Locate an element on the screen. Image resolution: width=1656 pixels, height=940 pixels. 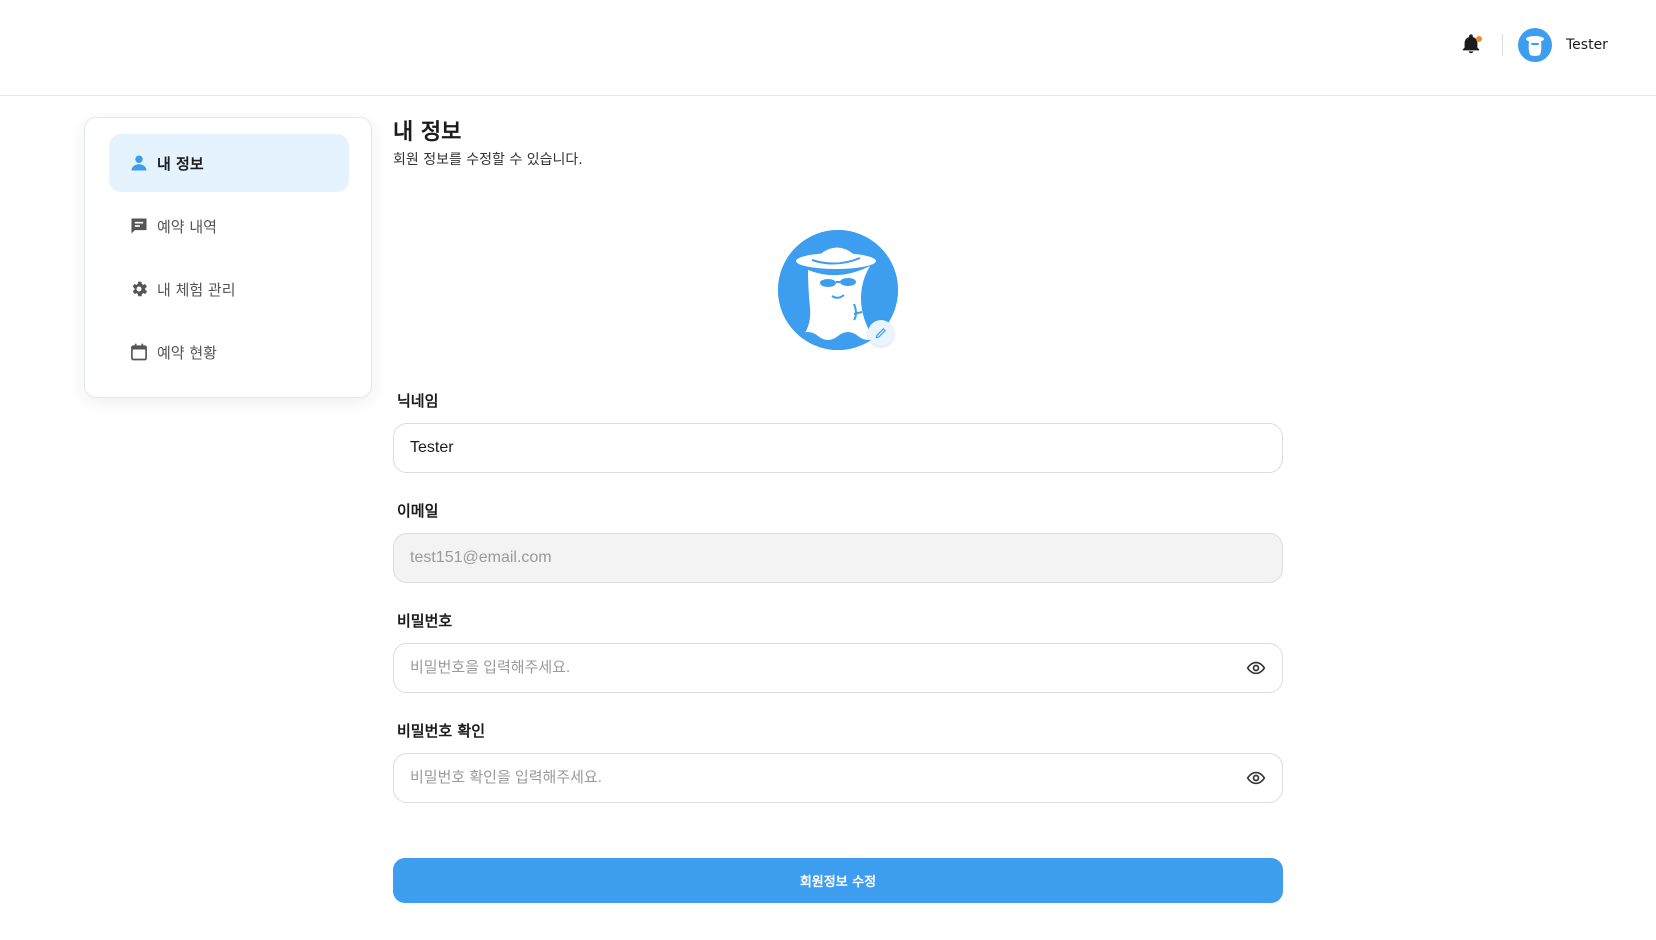
password-field is located at coordinates (838, 668).